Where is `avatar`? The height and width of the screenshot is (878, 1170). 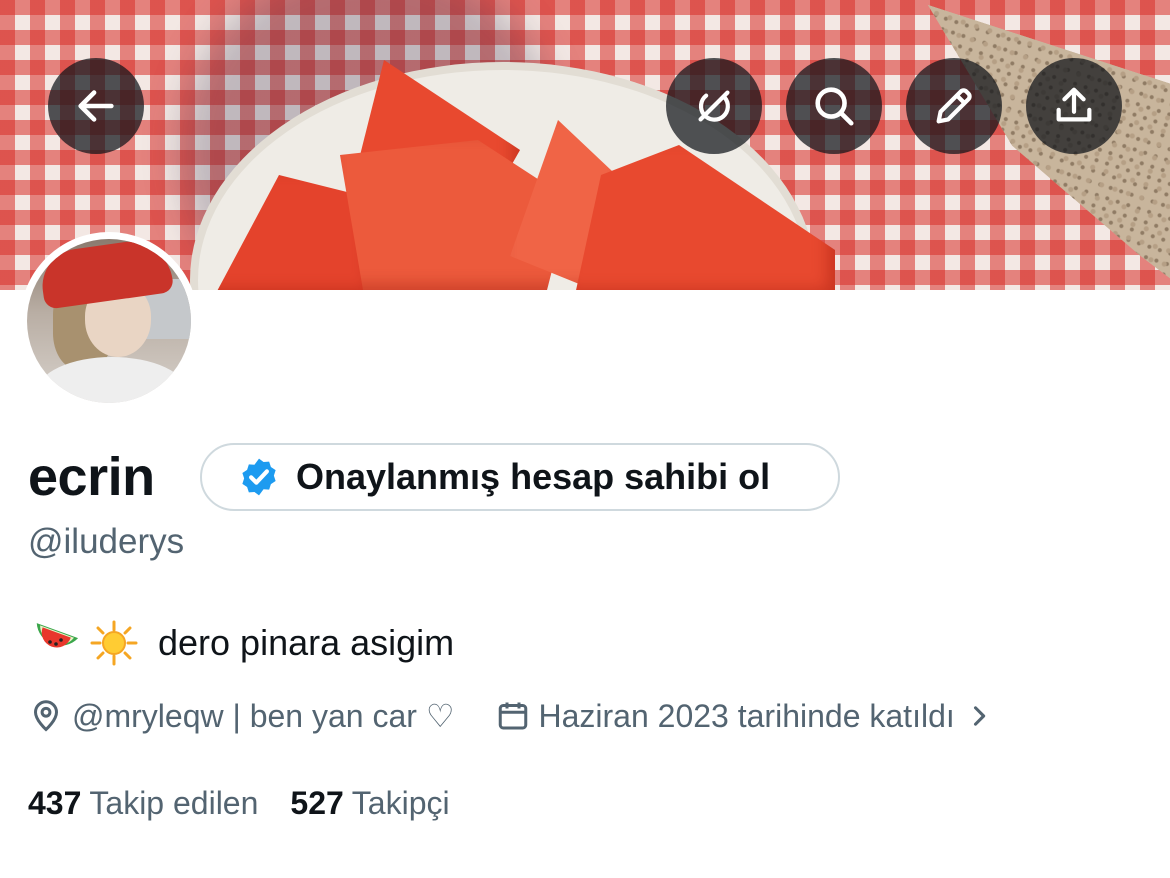 avatar is located at coordinates (109, 321).